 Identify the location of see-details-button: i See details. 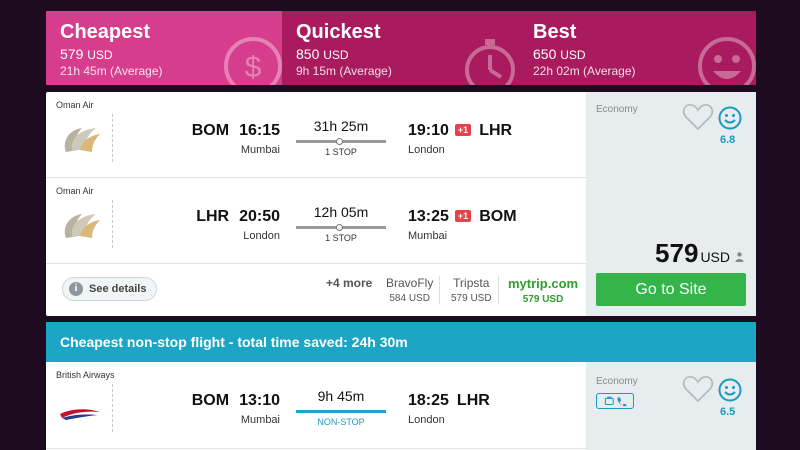
(110, 289).